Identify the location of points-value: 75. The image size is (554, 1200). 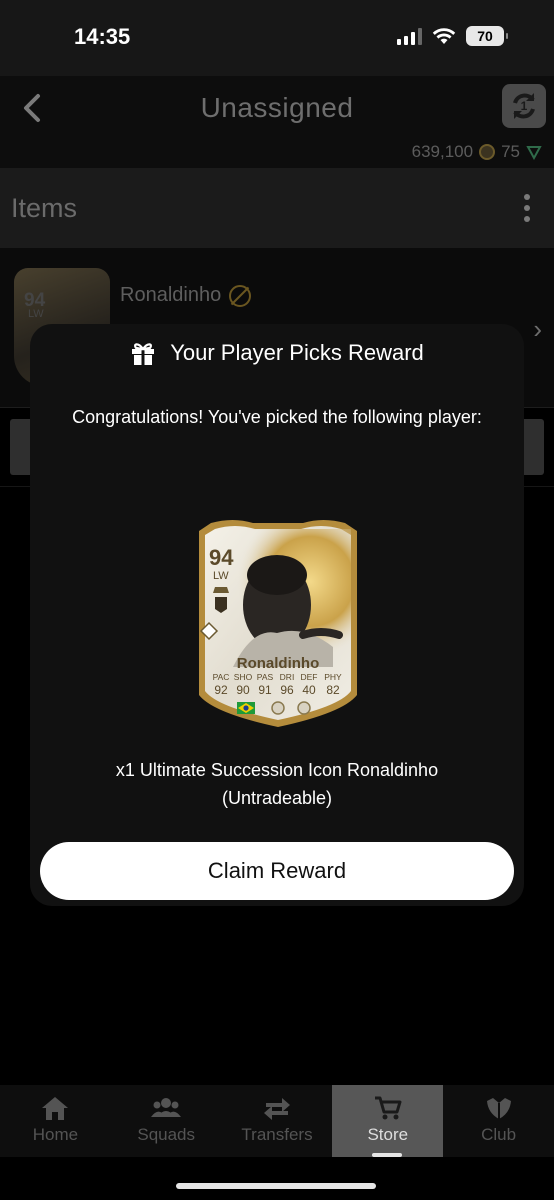
(510, 151).